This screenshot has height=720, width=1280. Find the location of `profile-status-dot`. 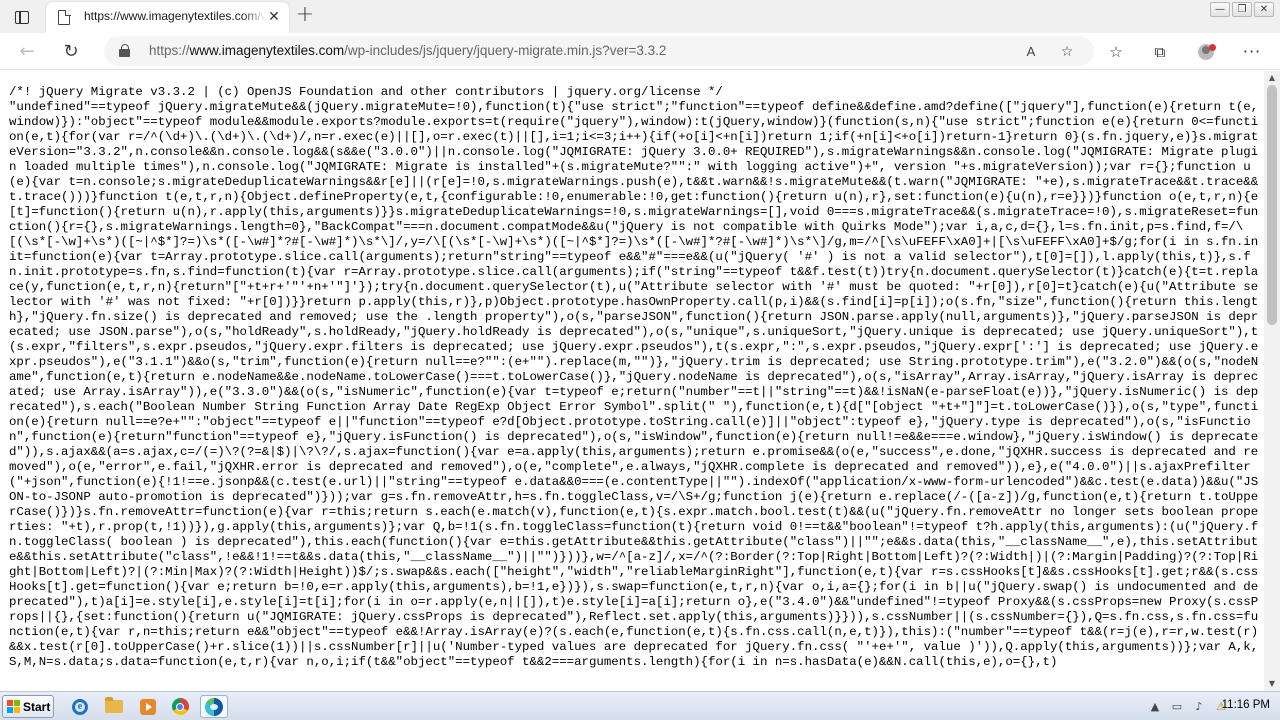

profile-status-dot is located at coordinates (1212, 47).